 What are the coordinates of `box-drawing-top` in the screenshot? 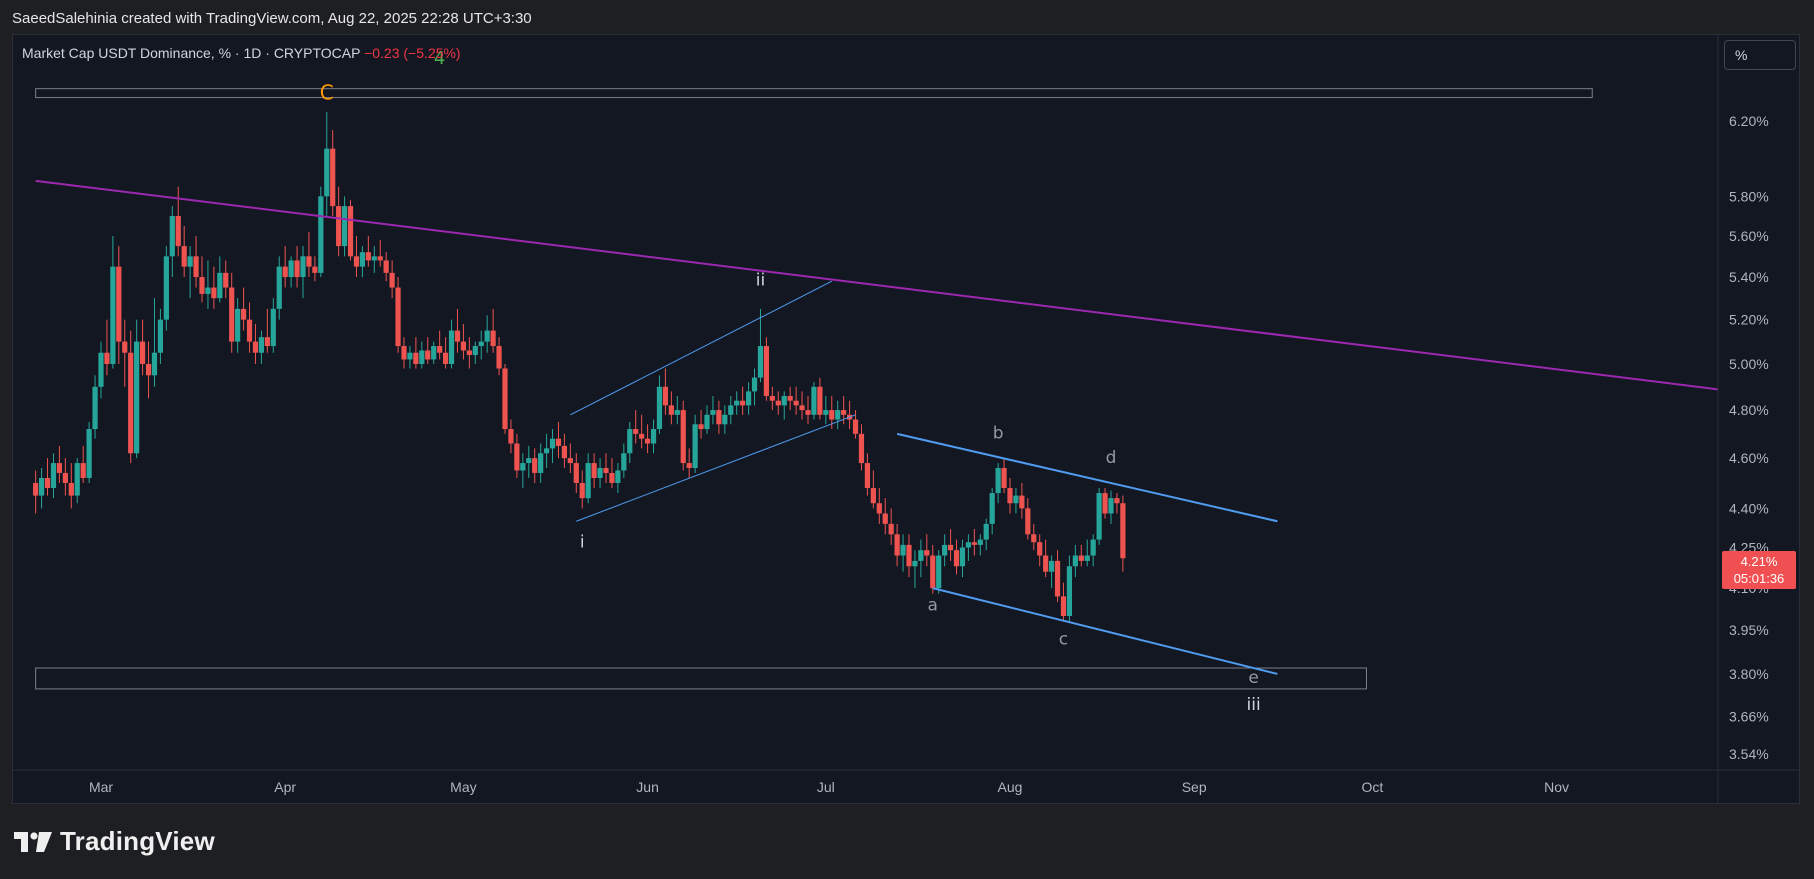 It's located at (814, 93).